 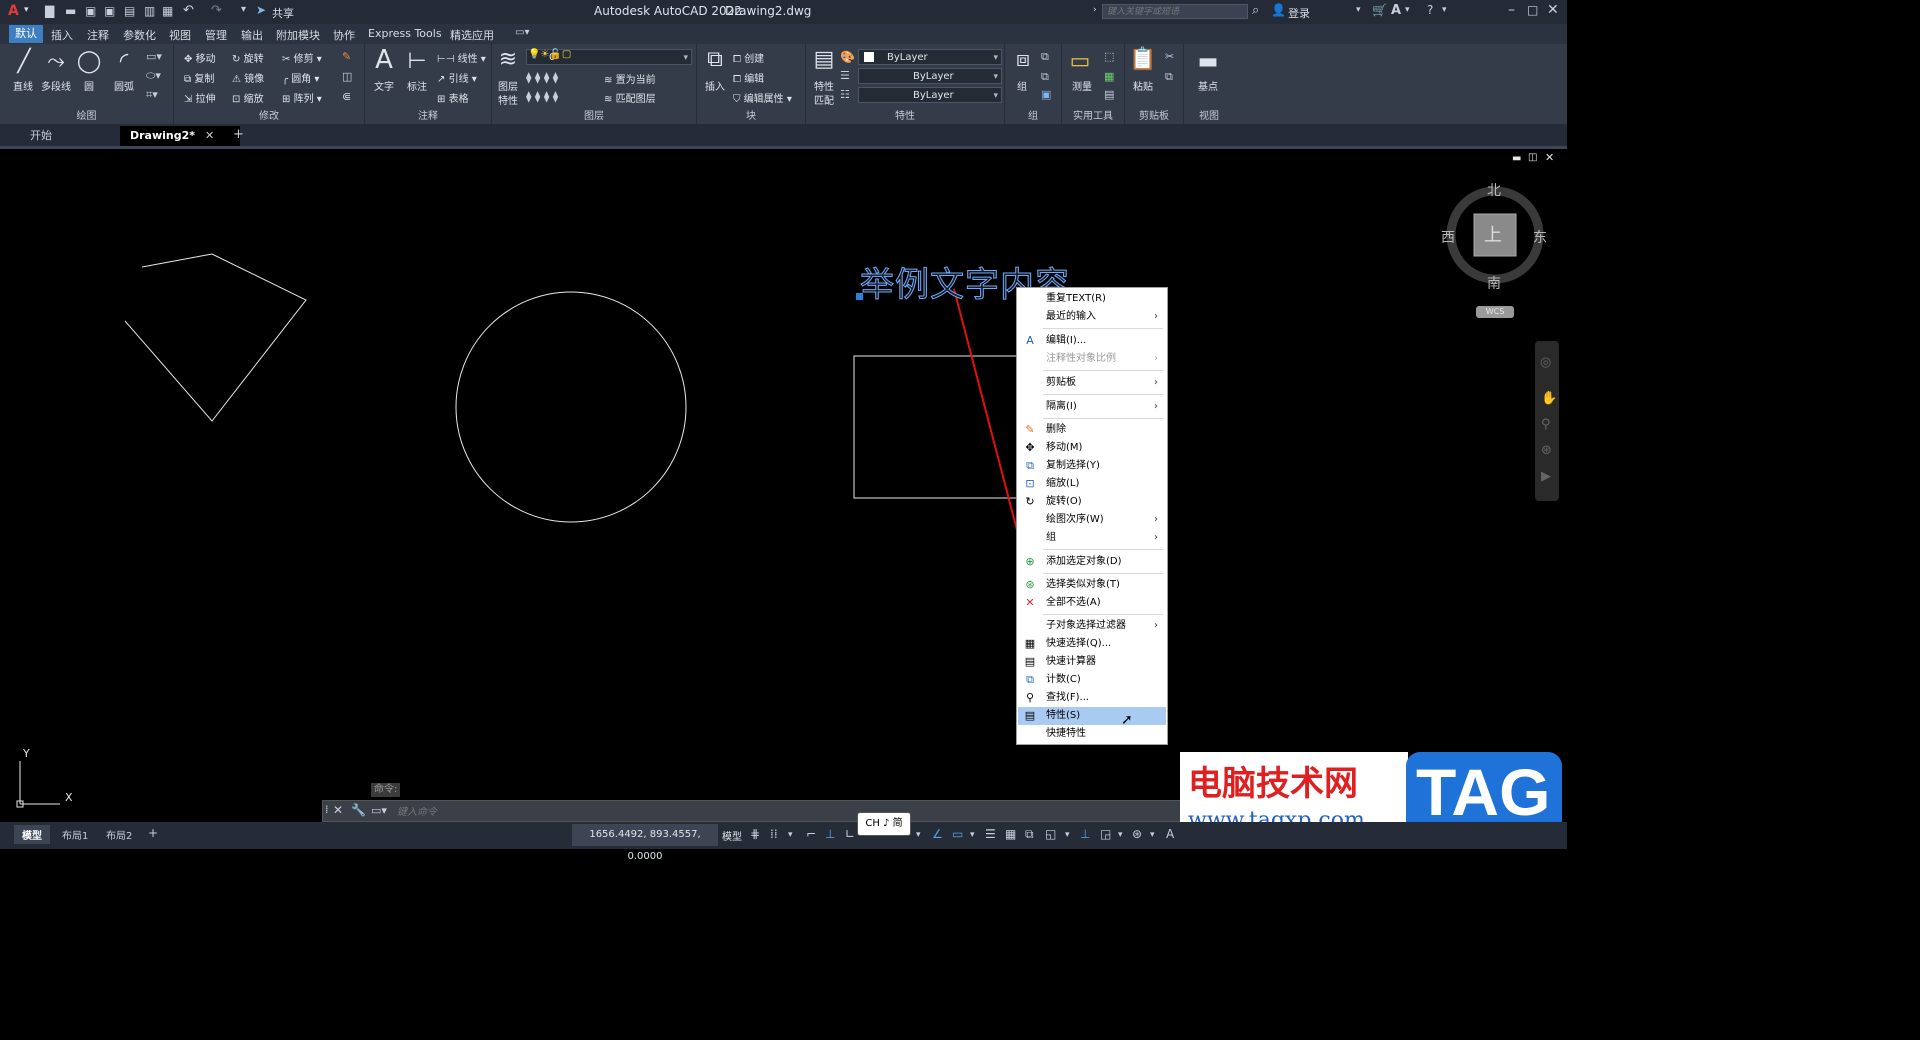 I want to click on isodraft-icon: ∠, so click(x=937, y=834).